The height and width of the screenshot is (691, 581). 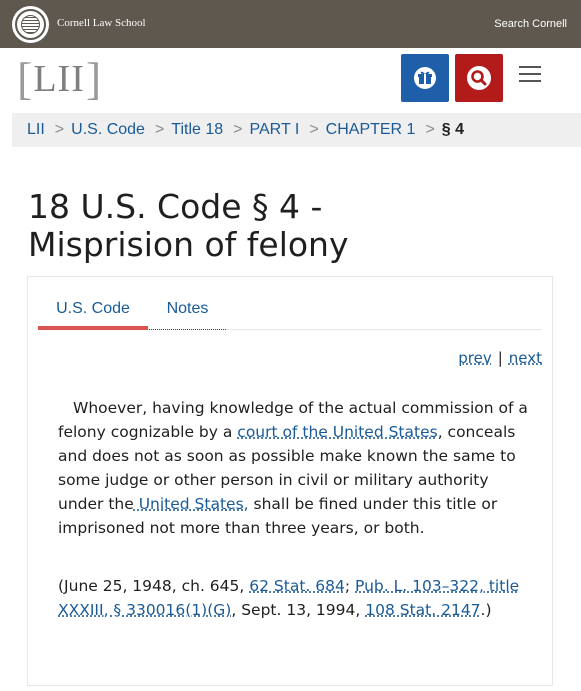 What do you see at coordinates (188, 244) in the screenshot?
I see `page-title-line-2: Misprision of felony` at bounding box center [188, 244].